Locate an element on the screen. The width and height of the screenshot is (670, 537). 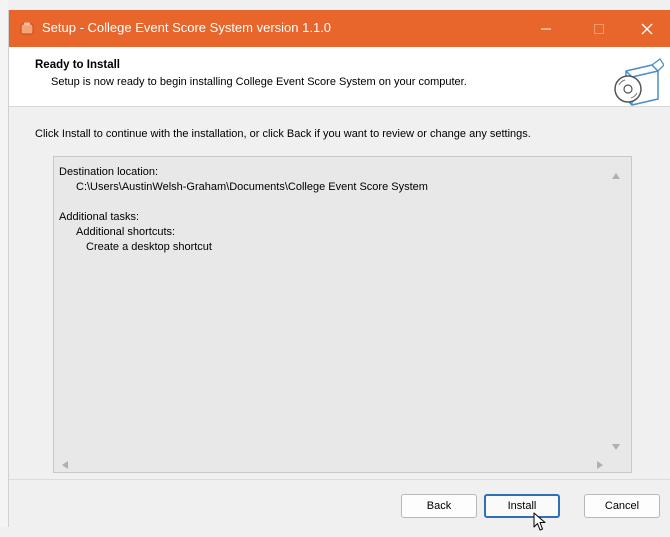
installer-app-icon is located at coordinates (27, 29).